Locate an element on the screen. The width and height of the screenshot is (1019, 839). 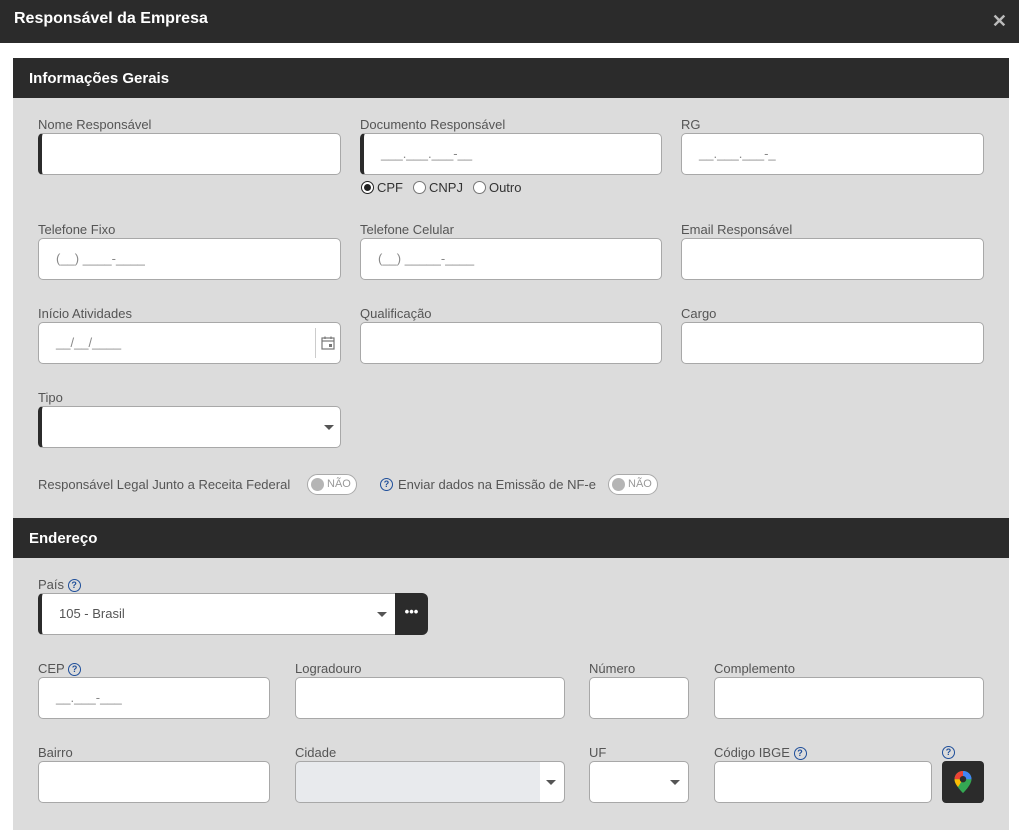
cidade-label: Cidade is located at coordinates (316, 752).